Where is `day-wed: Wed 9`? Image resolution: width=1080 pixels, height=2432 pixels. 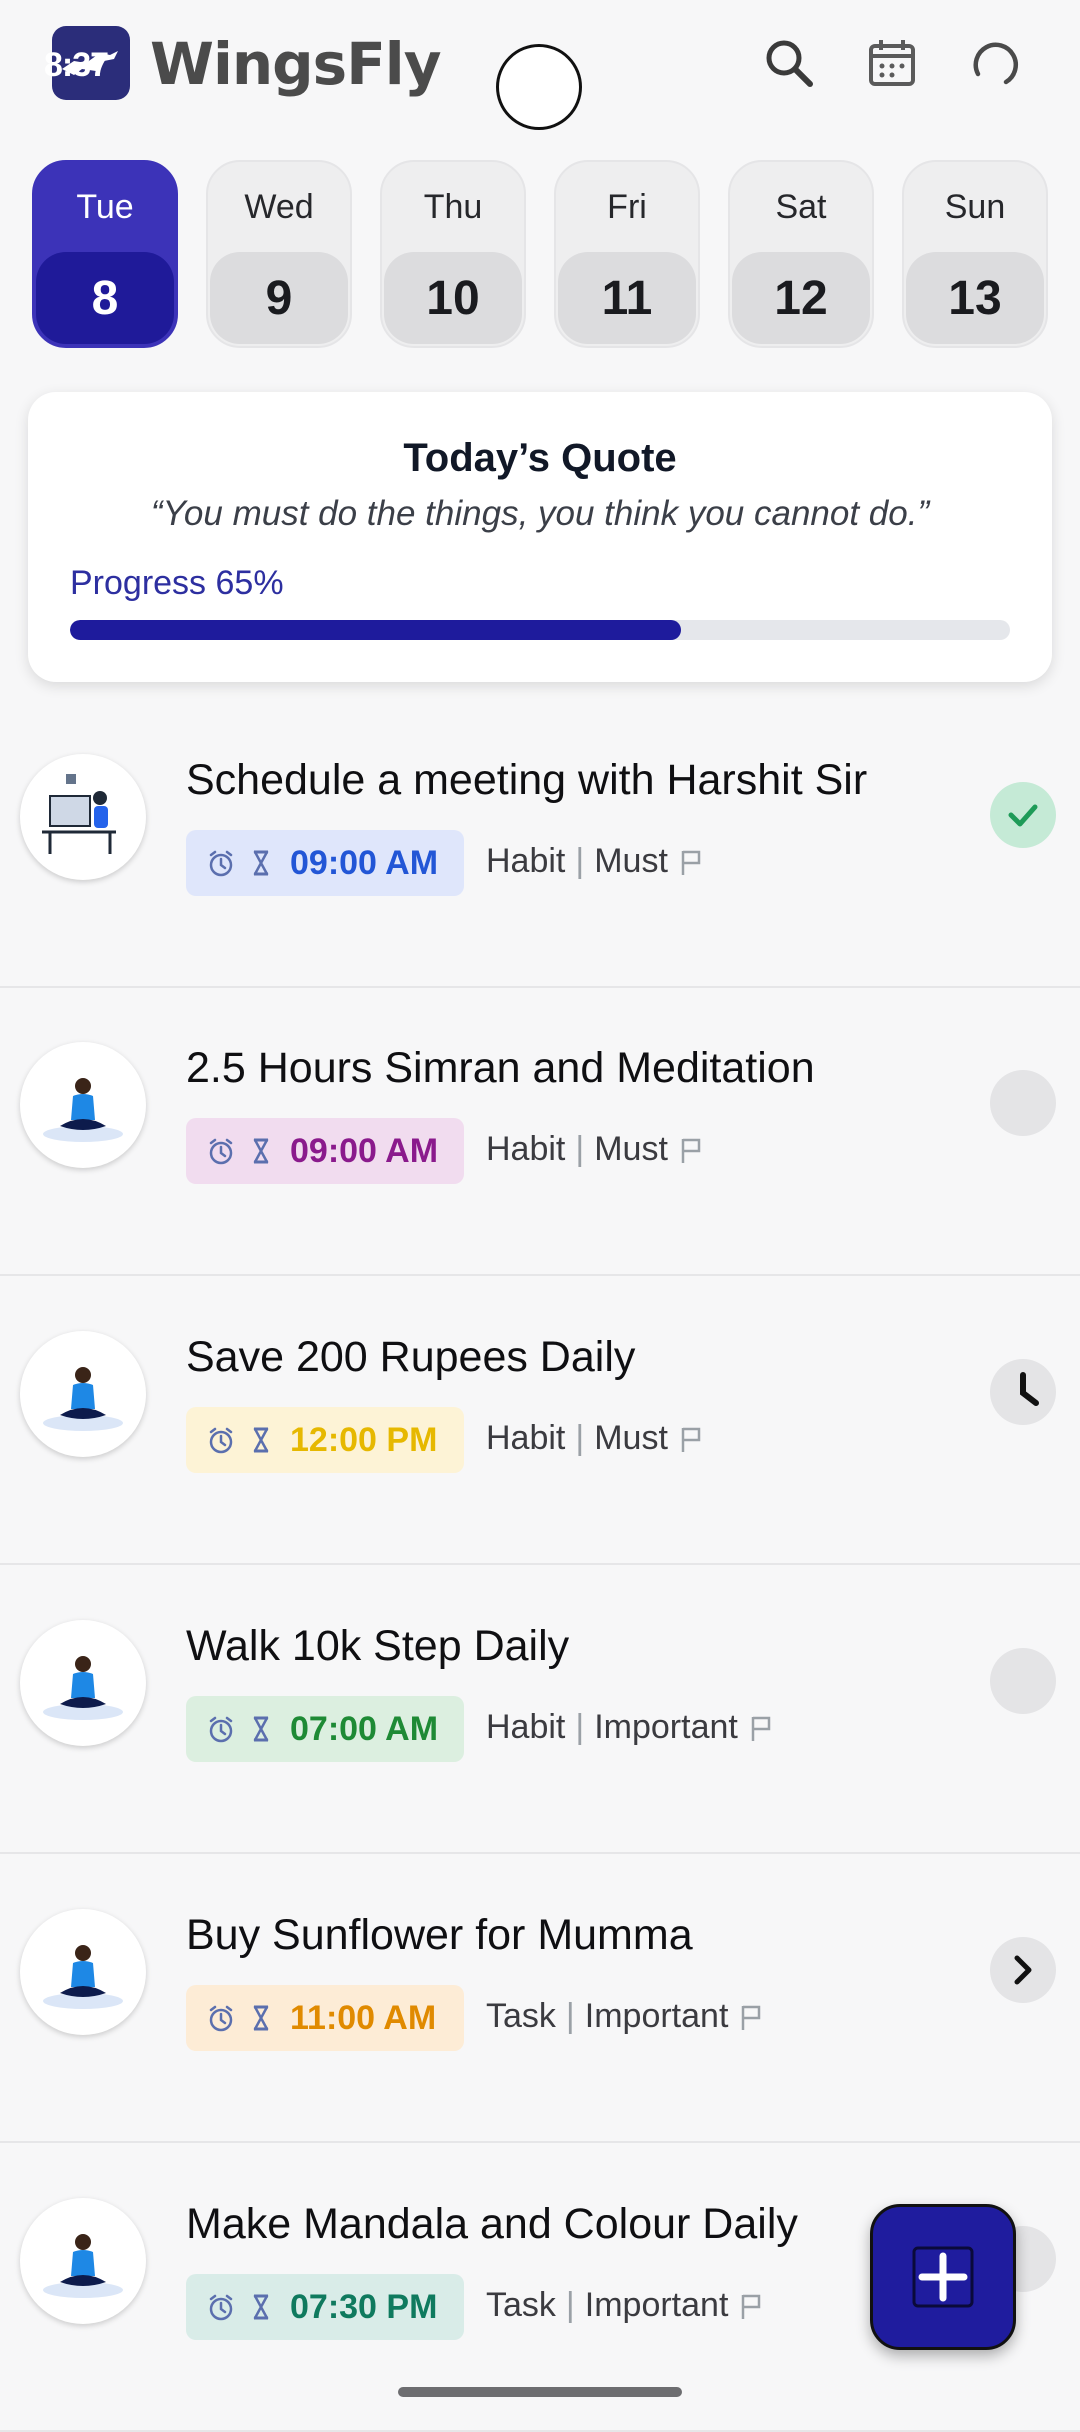 day-wed: Wed 9 is located at coordinates (279, 254).